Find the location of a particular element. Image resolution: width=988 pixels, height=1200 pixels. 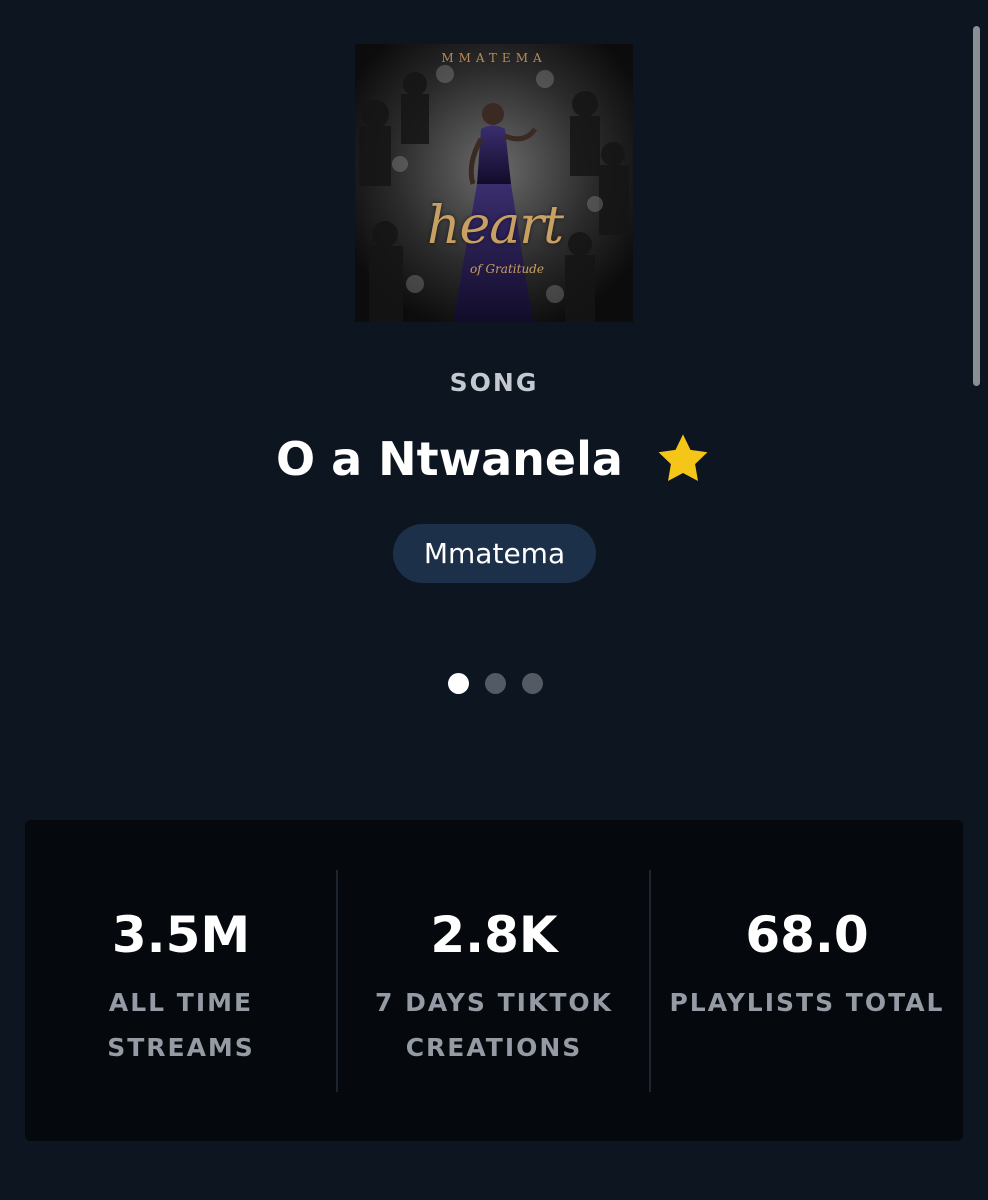

album-cover-art is located at coordinates (494, 183).